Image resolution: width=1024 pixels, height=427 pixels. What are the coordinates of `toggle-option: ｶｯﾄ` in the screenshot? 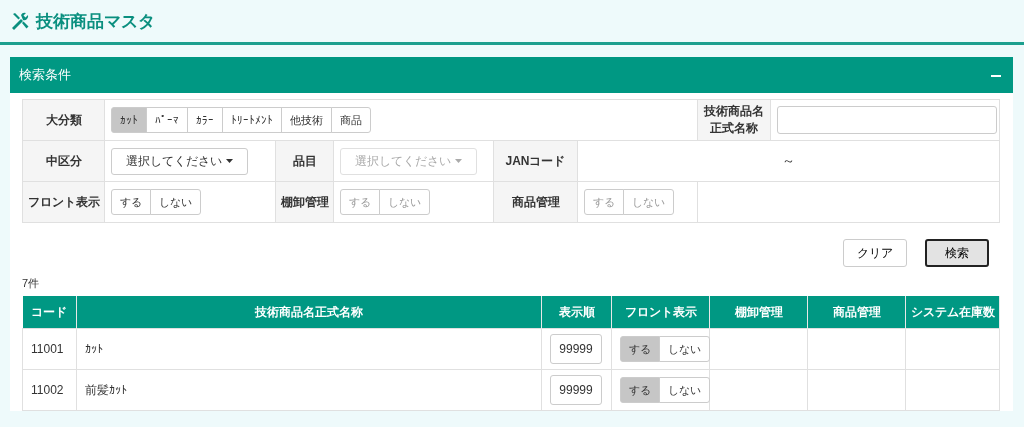 It's located at (129, 120).